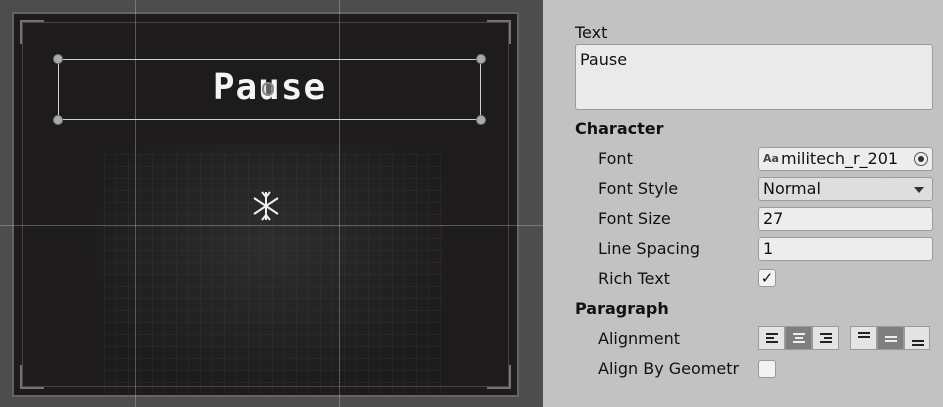 The height and width of the screenshot is (407, 943). I want to click on font-style-label: Font Style, so click(638, 188).